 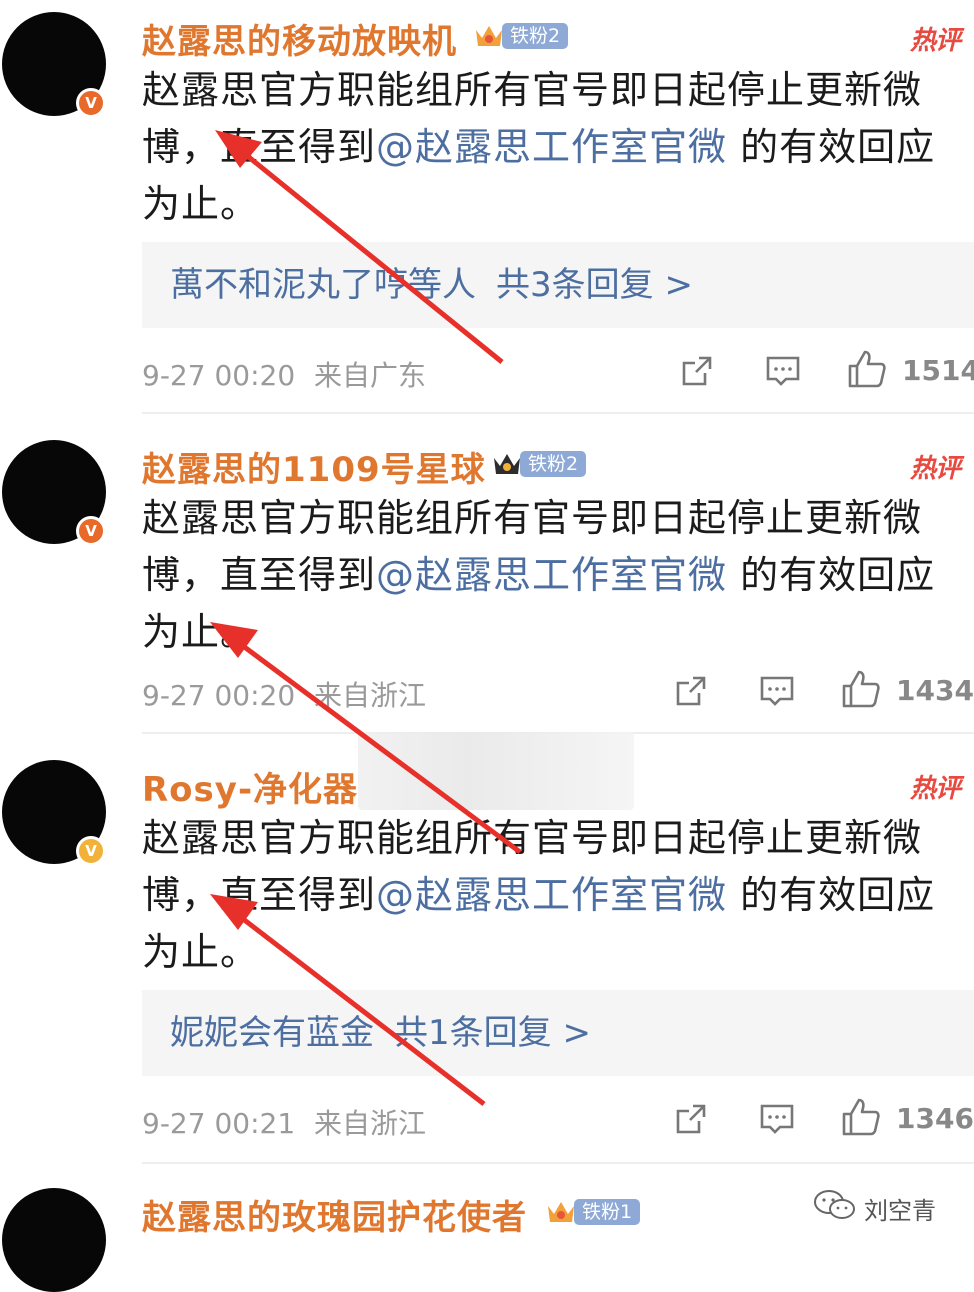 What do you see at coordinates (900, 1210) in the screenshot?
I see `watermark-text: 刘空青` at bounding box center [900, 1210].